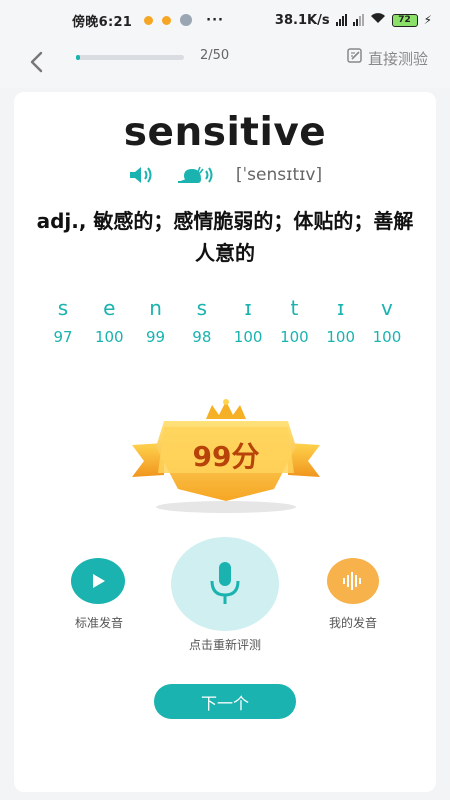 This screenshot has width=450, height=800. I want to click on status-time: 傍晚6:21, so click(102, 22).